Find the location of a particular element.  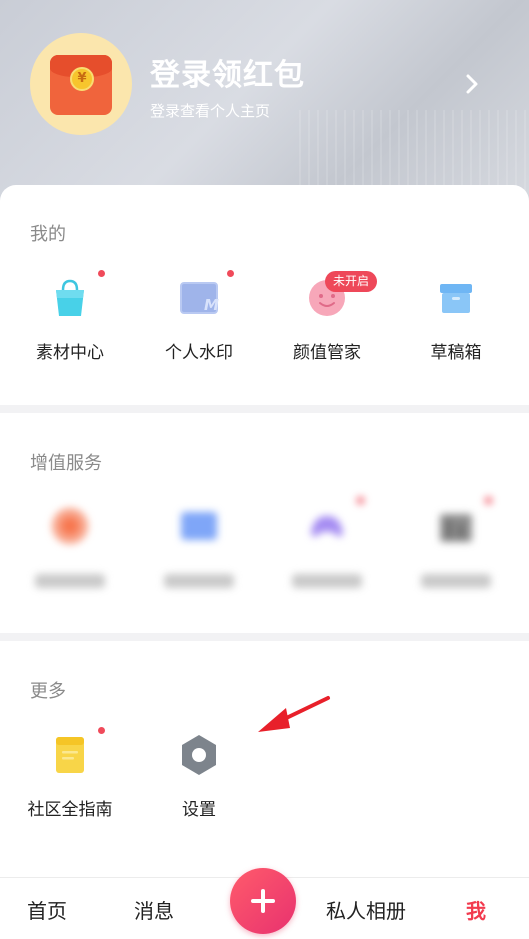

svg-text: M is located at coordinates (211, 305).